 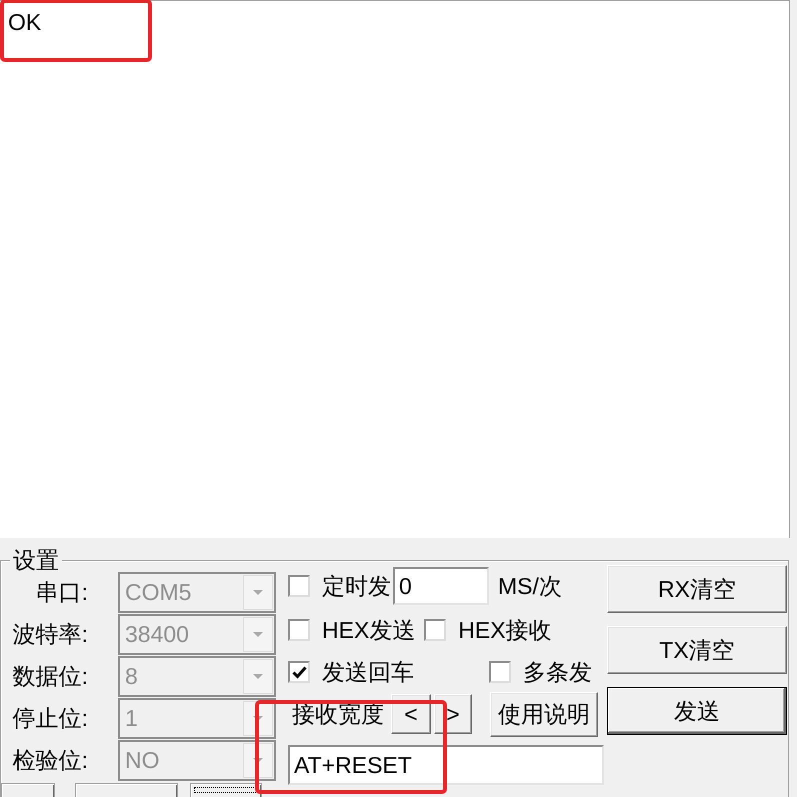 What do you see at coordinates (61, 592) in the screenshot?
I see `field-label: 串口:` at bounding box center [61, 592].